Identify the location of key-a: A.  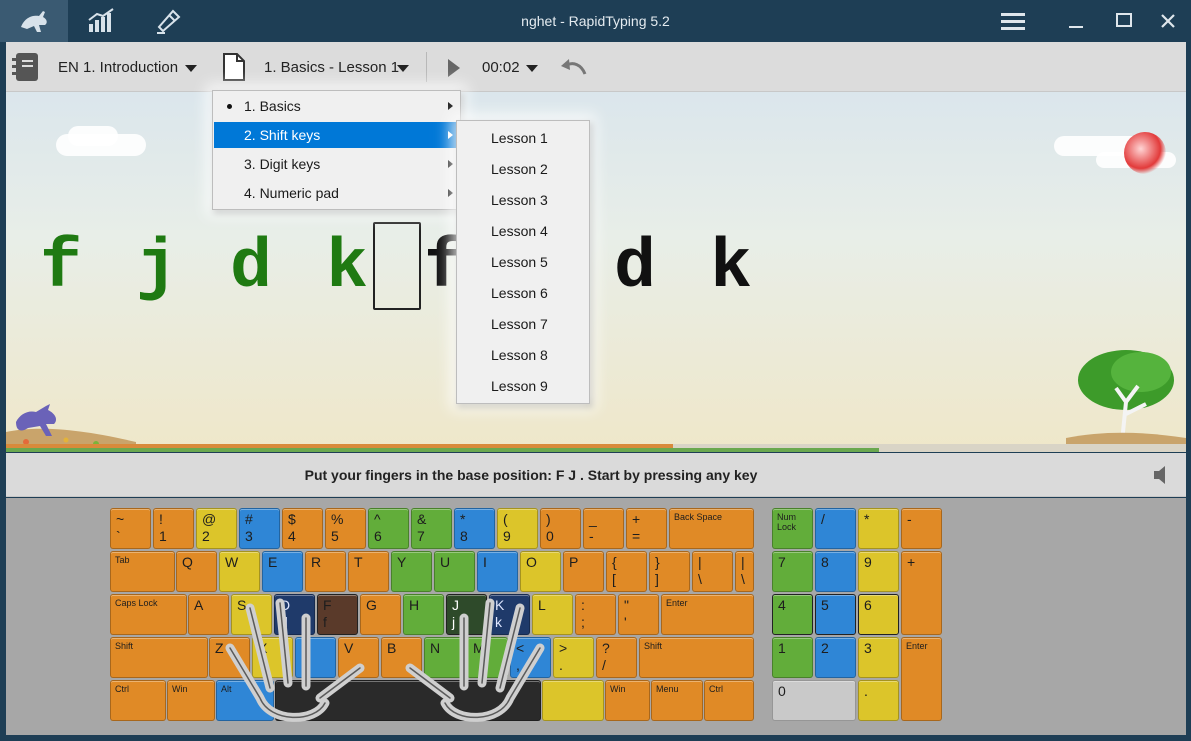
(208, 614).